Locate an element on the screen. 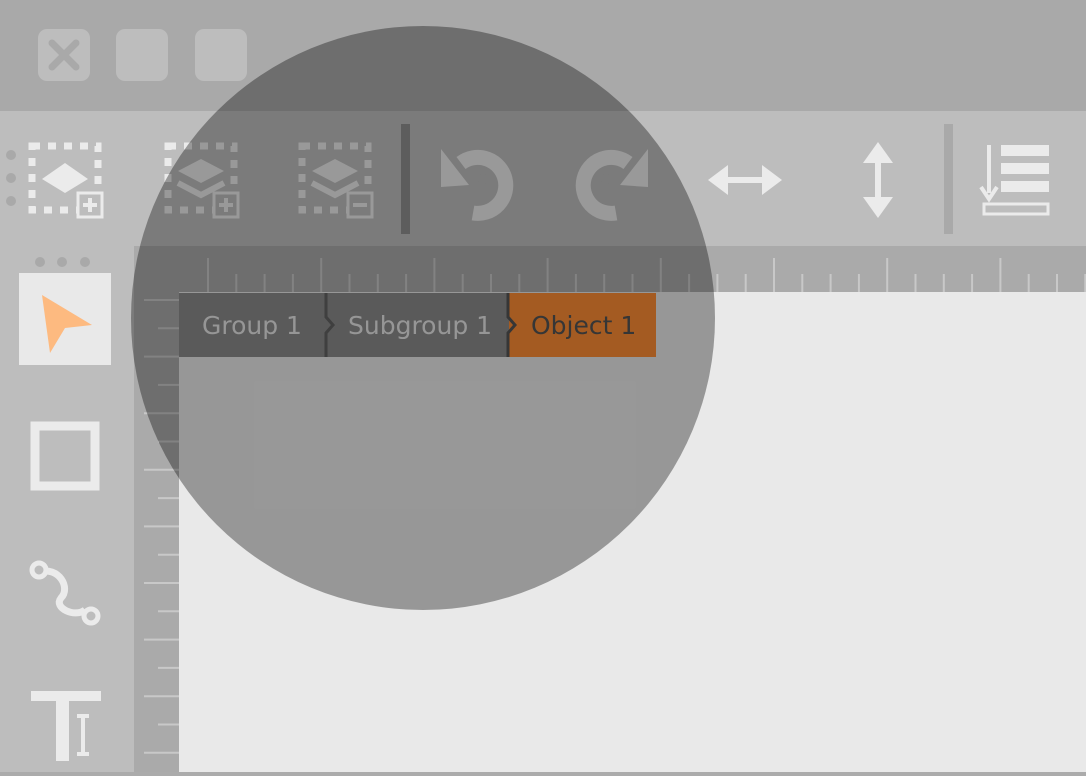 This screenshot has height=776, width=1086. undo-icon is located at coordinates (477, 185).